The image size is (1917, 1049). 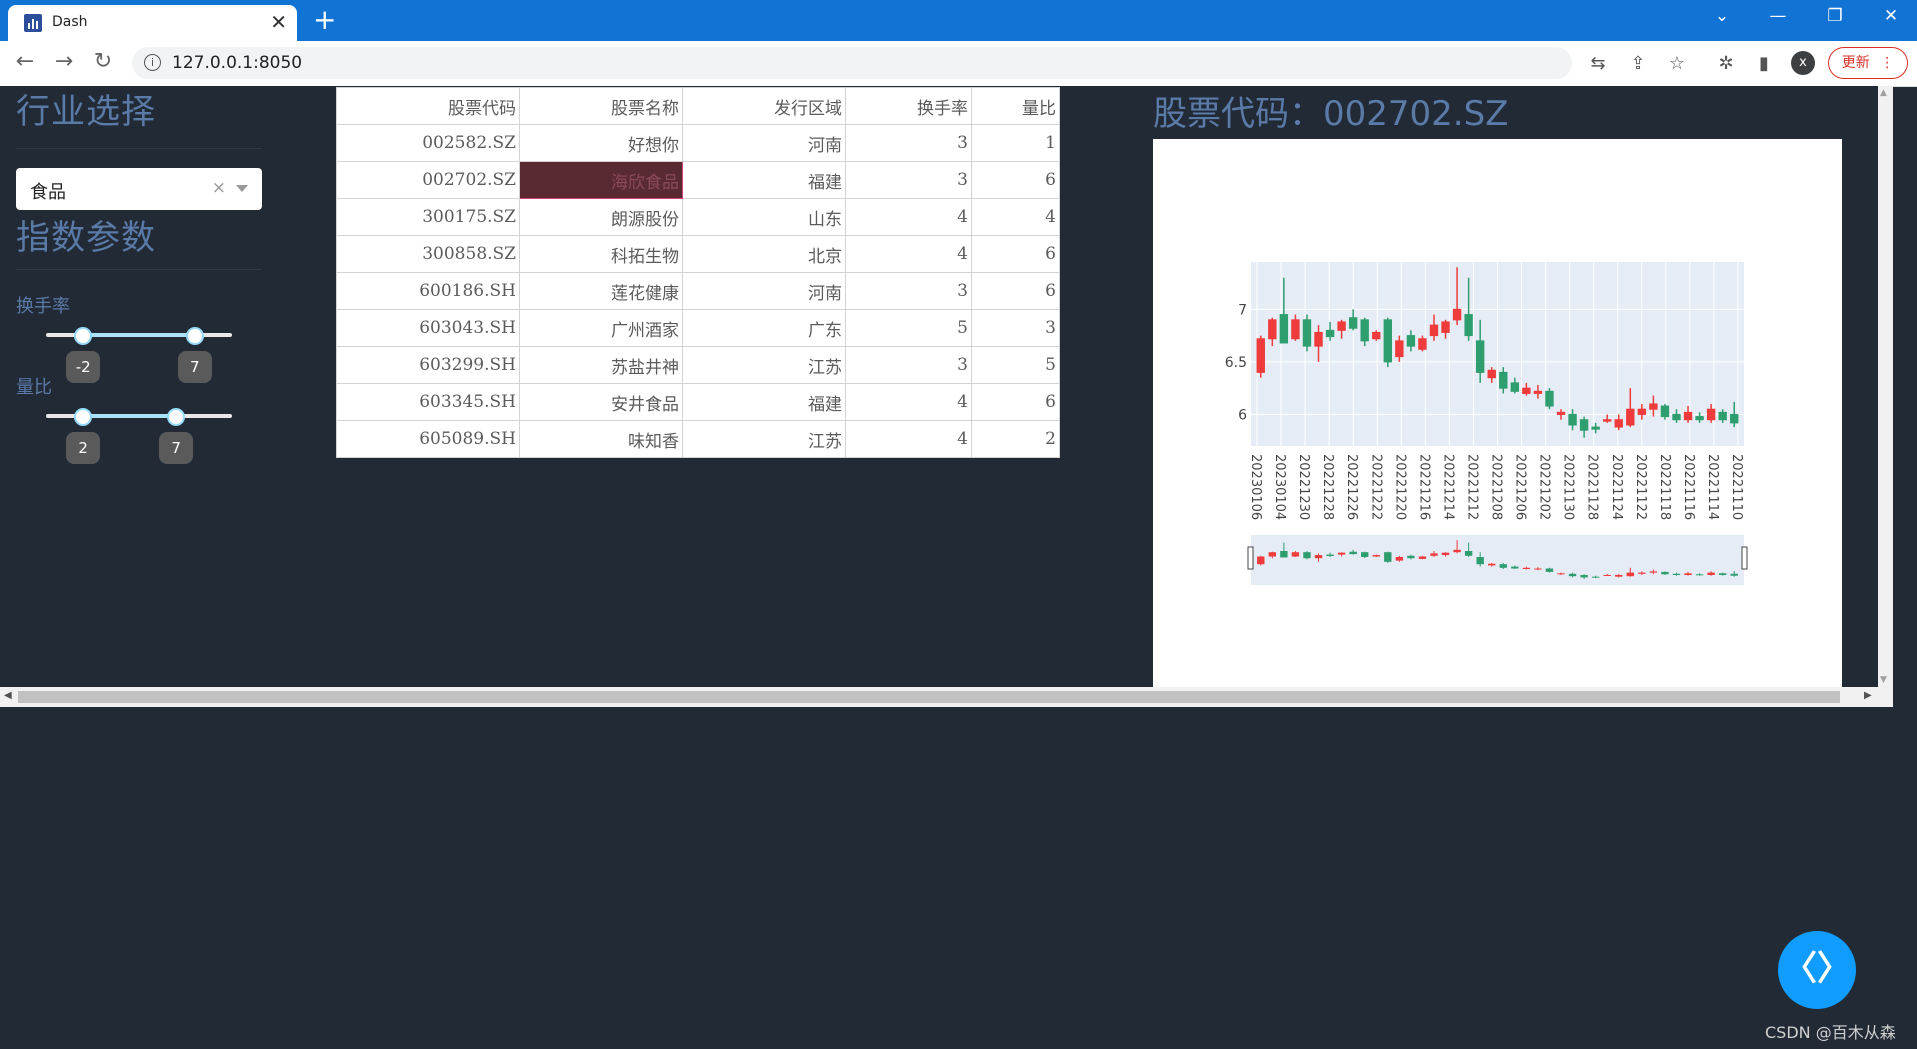 I want to click on table-row: 002702.SZ 海欣食品 福建 3 6, so click(x=698, y=180).